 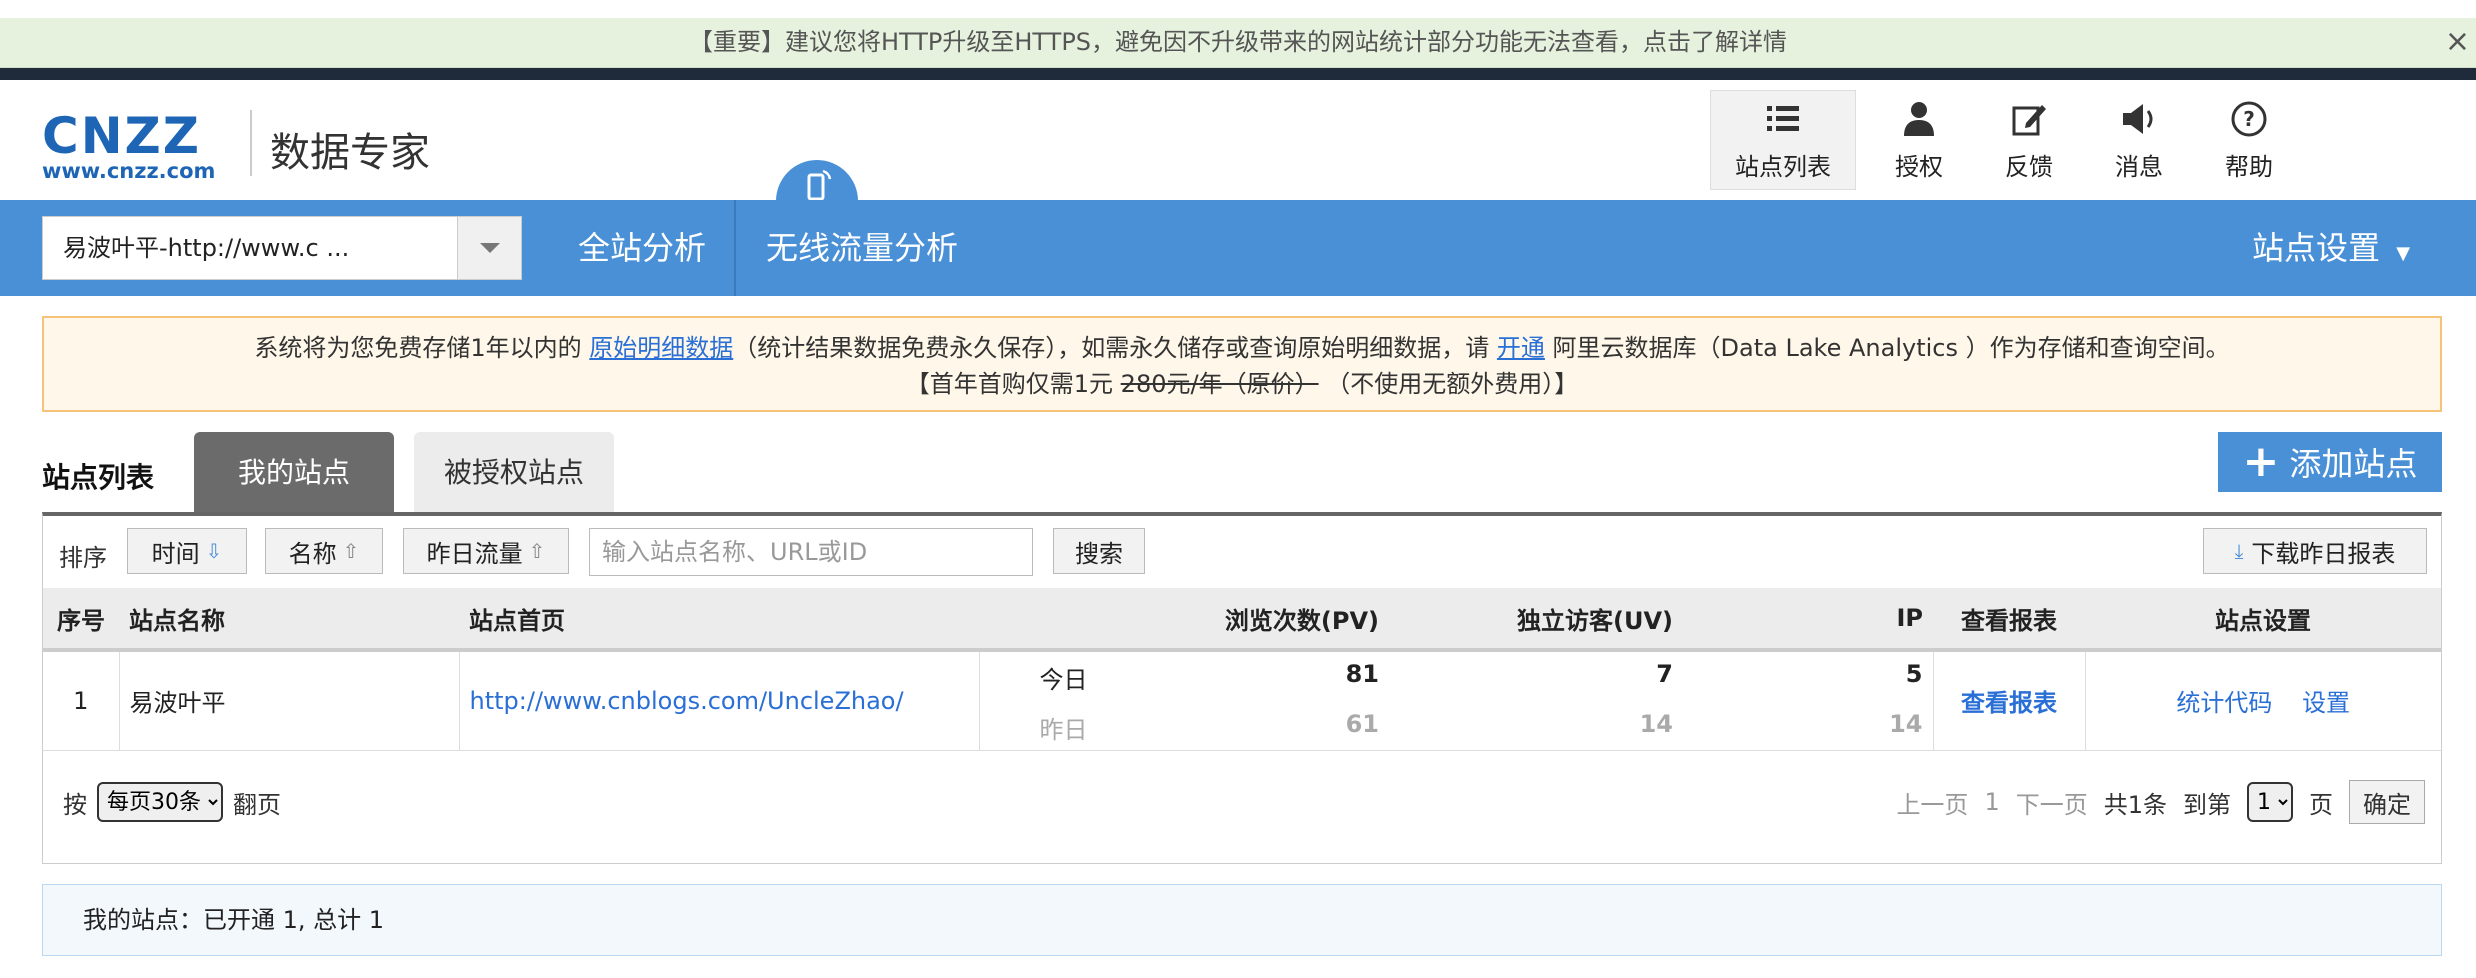 I want to click on tab-all-analysis: 全站分析, so click(x=642, y=248).